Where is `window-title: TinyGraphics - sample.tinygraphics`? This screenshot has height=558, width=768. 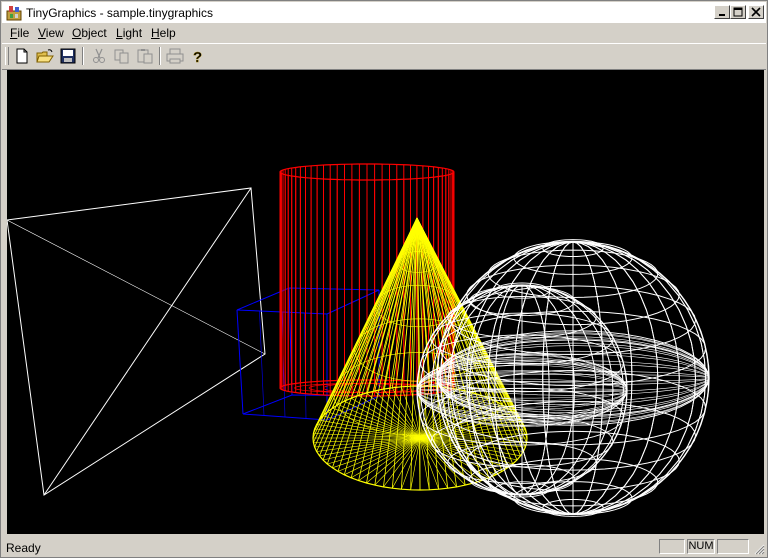
window-title: TinyGraphics - sample.tinygraphics is located at coordinates (119, 13).